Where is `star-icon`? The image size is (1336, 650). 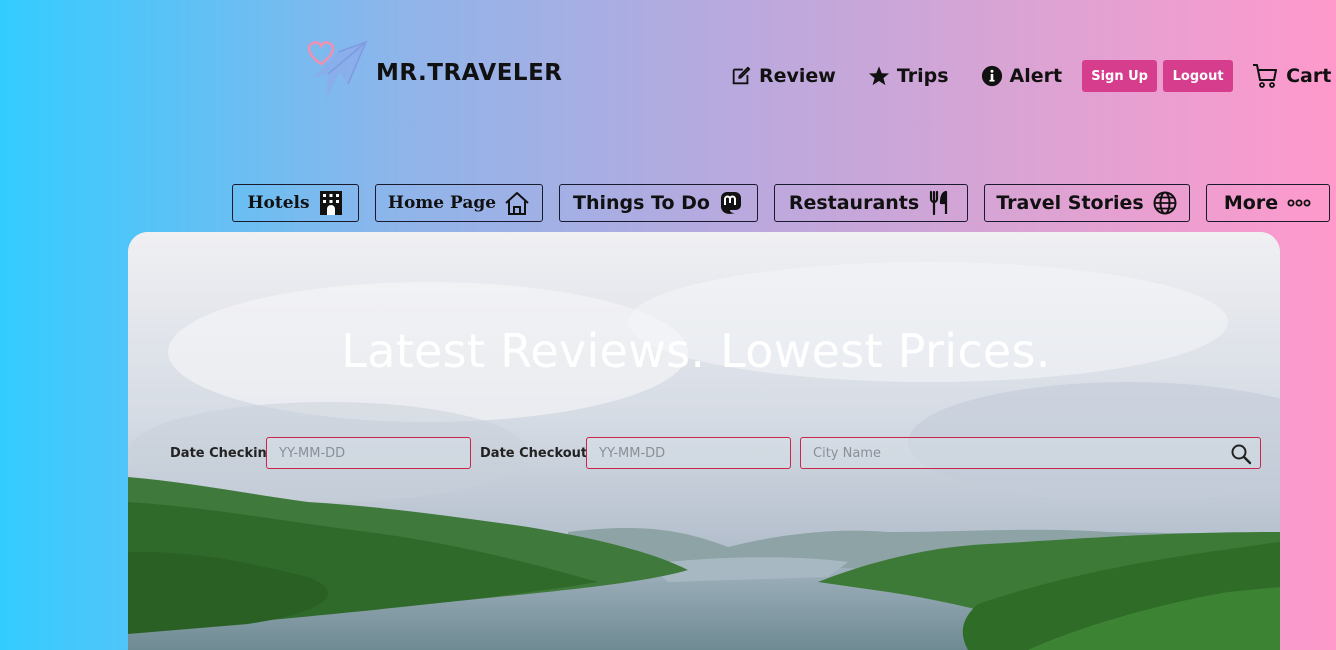
star-icon is located at coordinates (878, 76).